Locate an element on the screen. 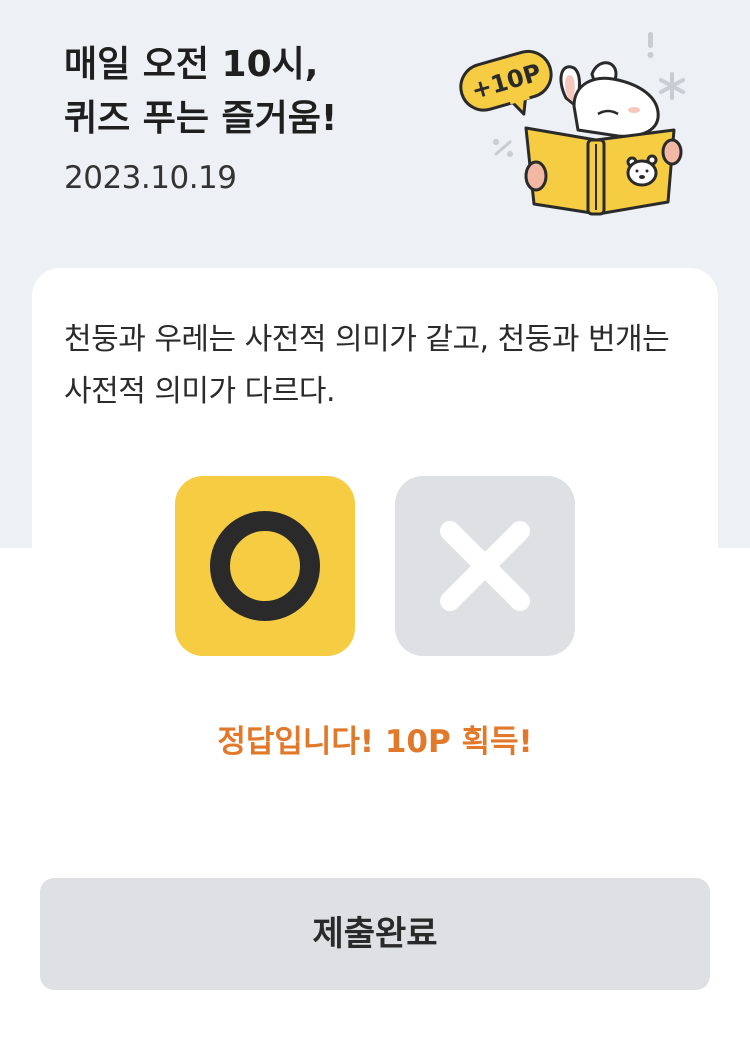  book is located at coordinates (600, 171).